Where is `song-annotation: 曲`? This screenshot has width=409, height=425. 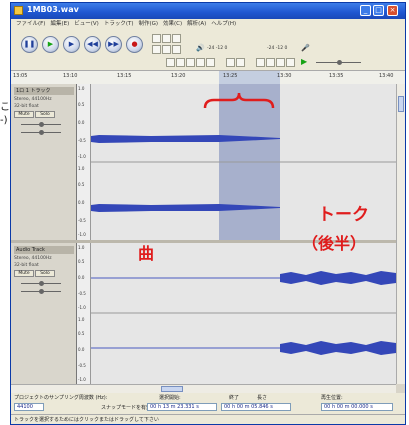 song-annotation: 曲 is located at coordinates (146, 253).